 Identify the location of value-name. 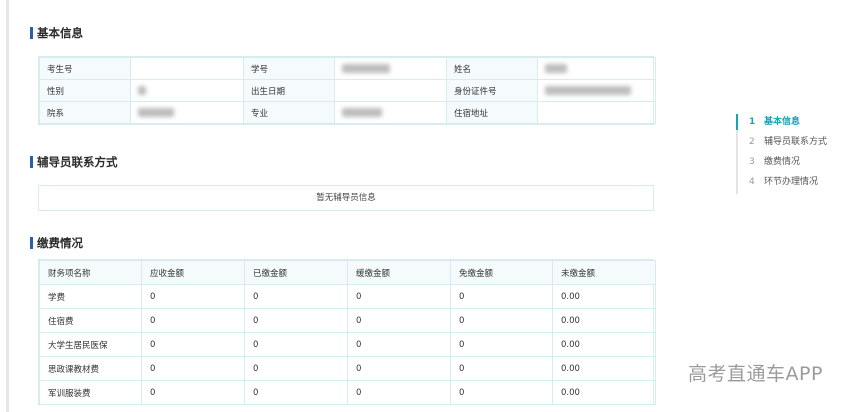
(596, 68).